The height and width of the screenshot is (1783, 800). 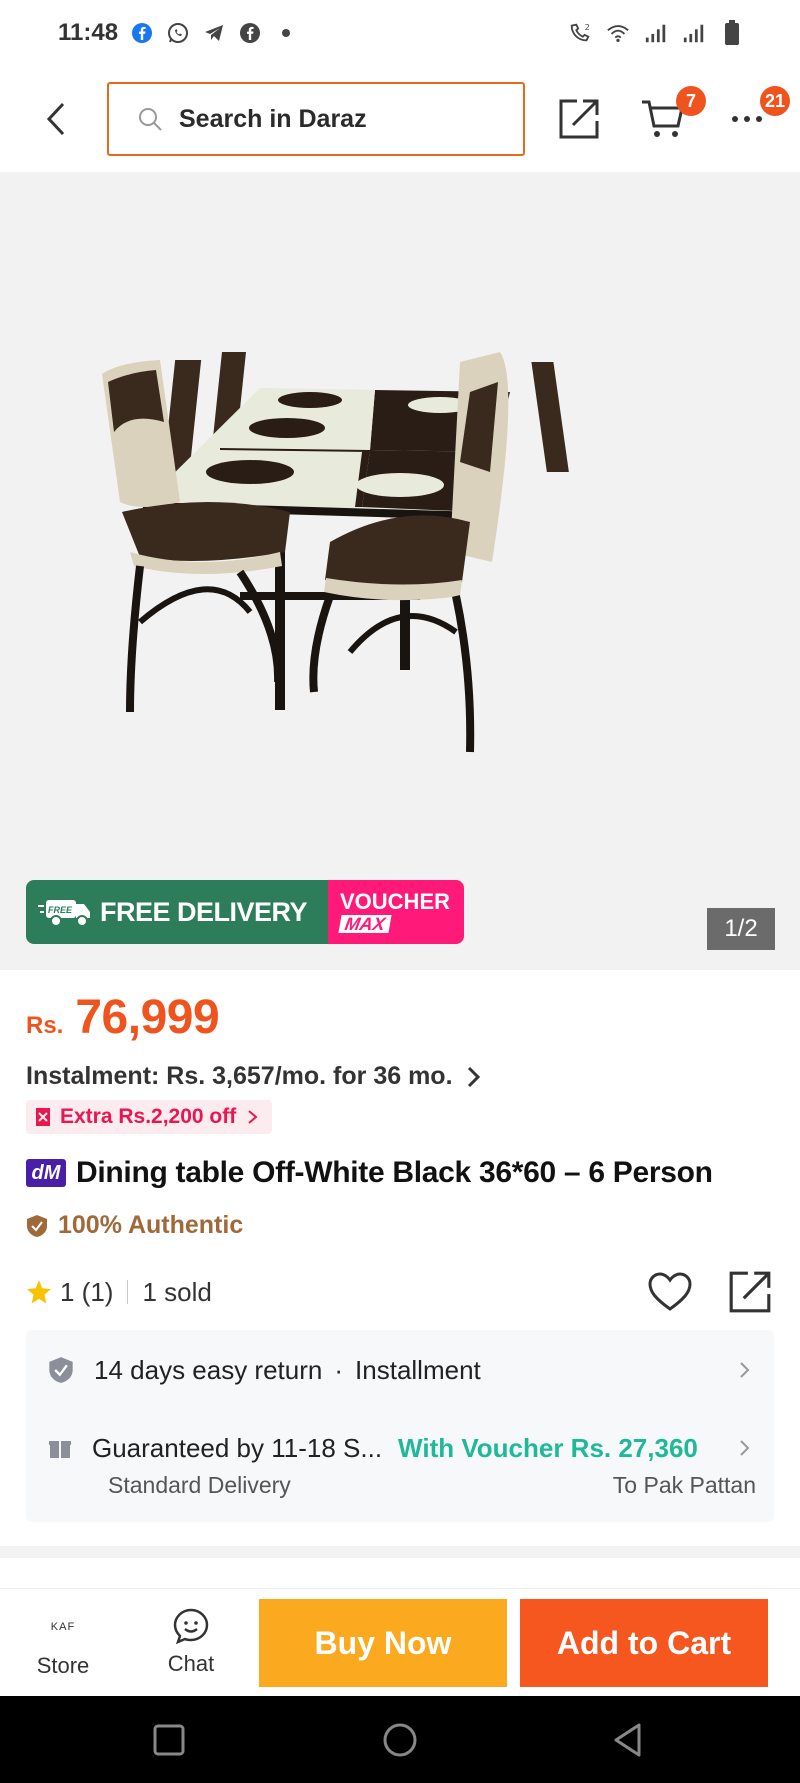 I want to click on extra-off-voucher: Extra Rs.2,200 off, so click(x=149, y=1117).